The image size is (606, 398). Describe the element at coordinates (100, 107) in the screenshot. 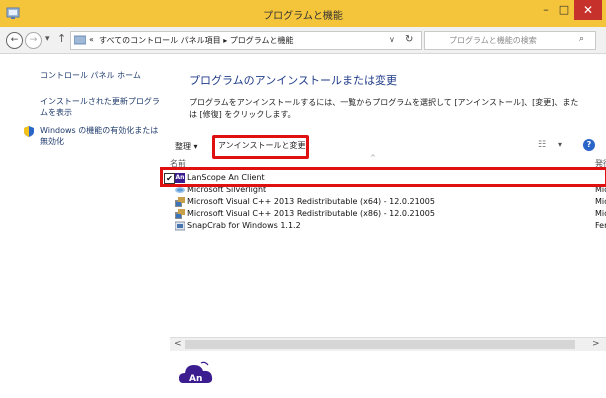

I see `sidebar-link-installed-updates: インストールされた更新プログラムを表示` at that location.